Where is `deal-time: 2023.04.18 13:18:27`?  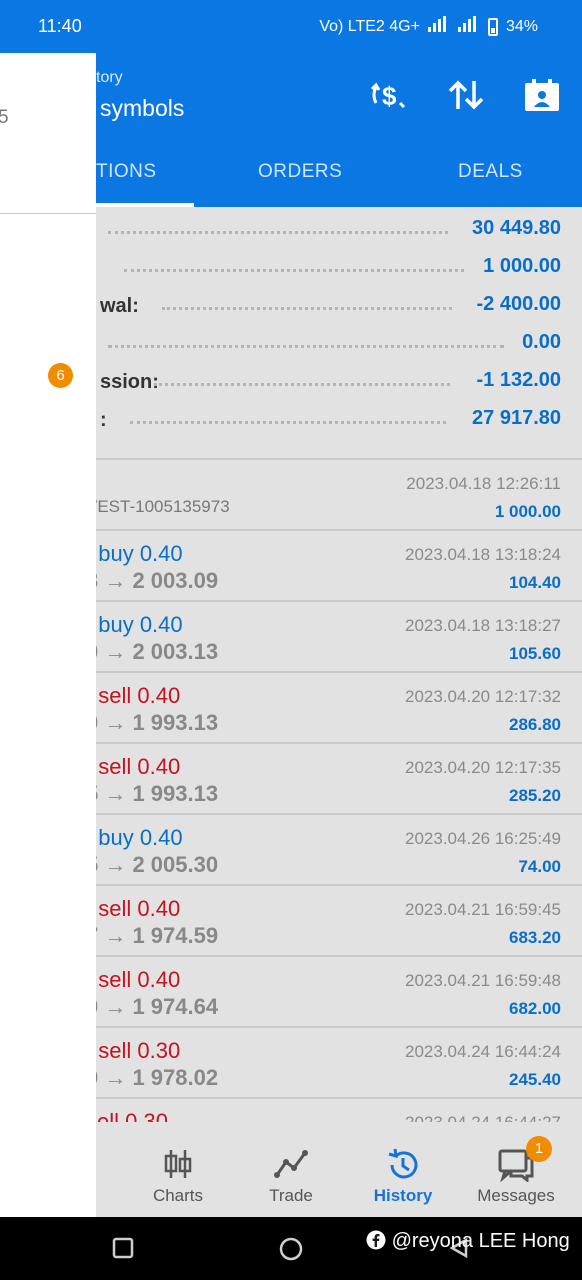 deal-time: 2023.04.18 13:18:27 is located at coordinates (483, 625).